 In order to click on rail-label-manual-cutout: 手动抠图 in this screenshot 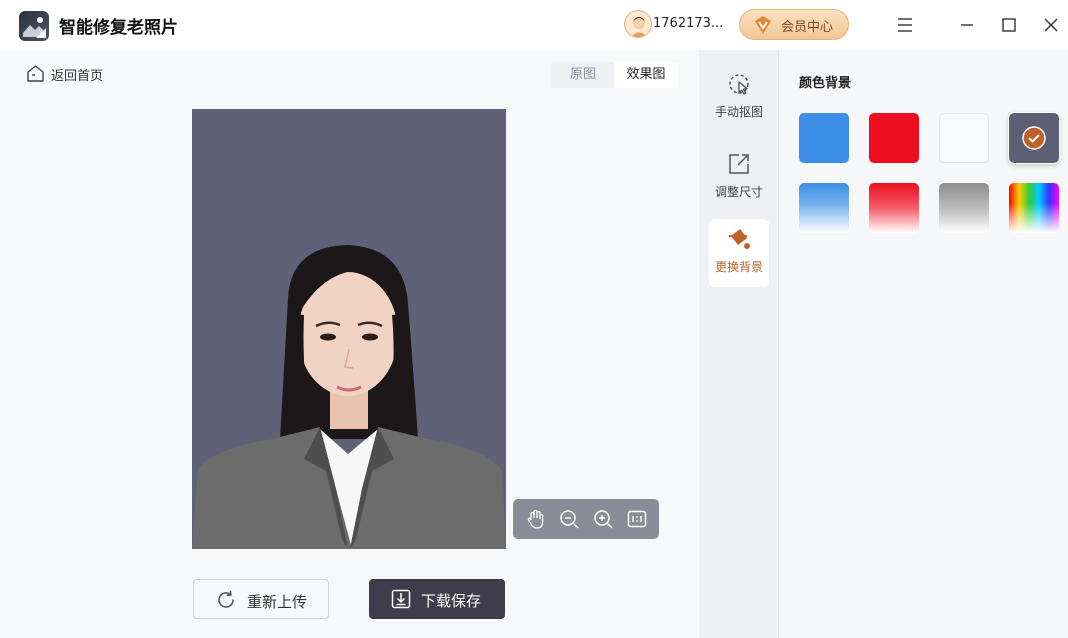, I will do `click(738, 112)`.